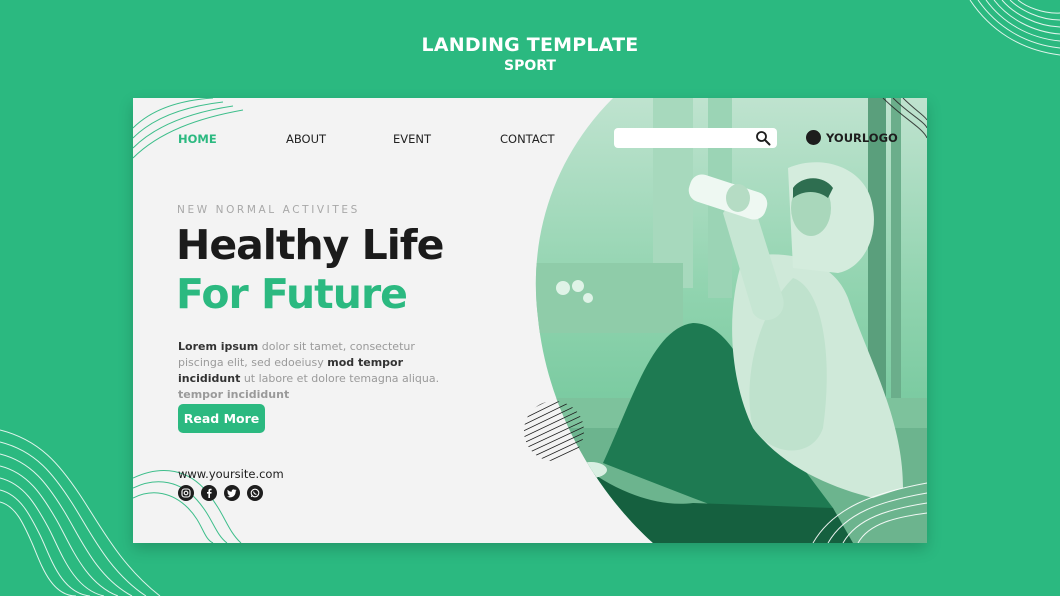 The height and width of the screenshot is (596, 1060). What do you see at coordinates (234, 394) in the screenshot?
I see `body-bold3: tempor incididunt` at bounding box center [234, 394].